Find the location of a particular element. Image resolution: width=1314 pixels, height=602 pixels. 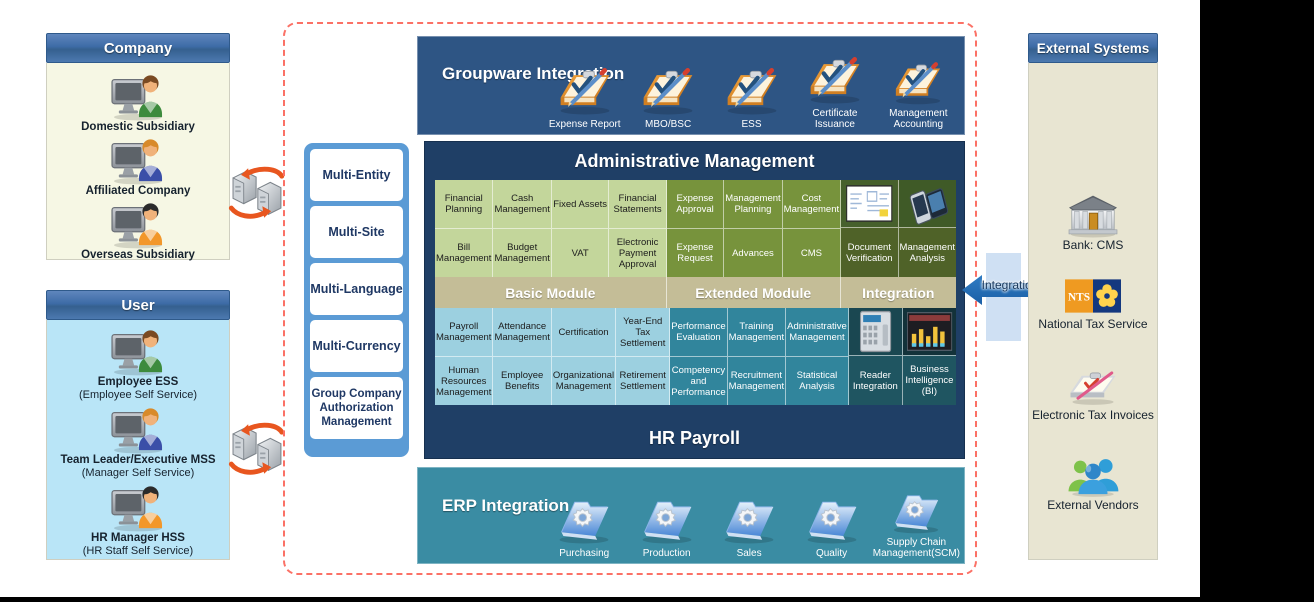

hr-cell: Business Intelligence (BI) is located at coordinates (929, 380).